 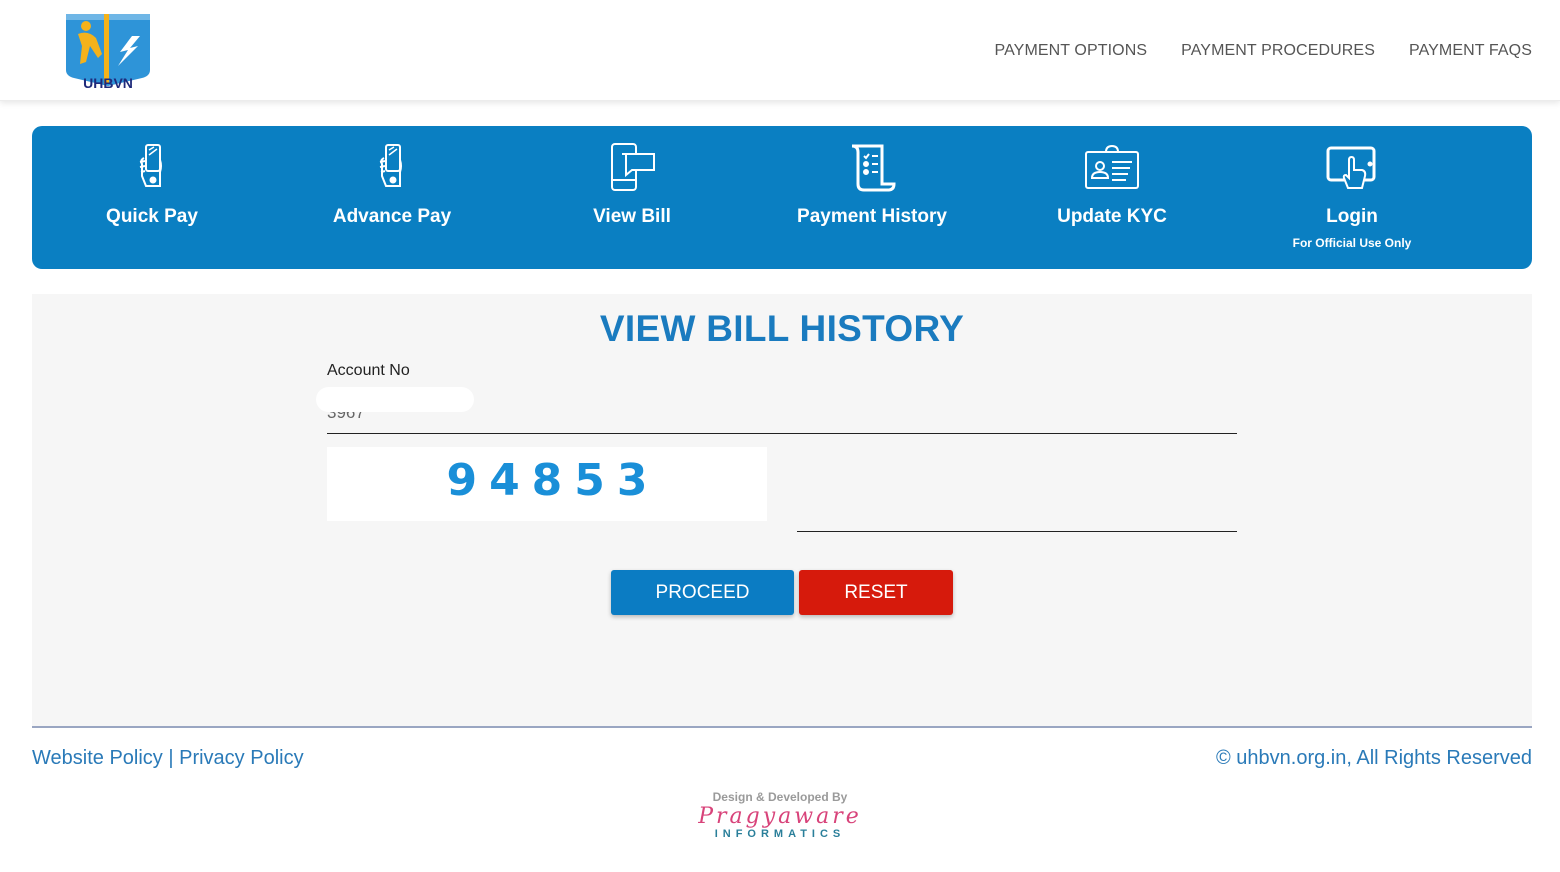 I want to click on service-update-kyc: Update KYC, so click(x=1112, y=197).